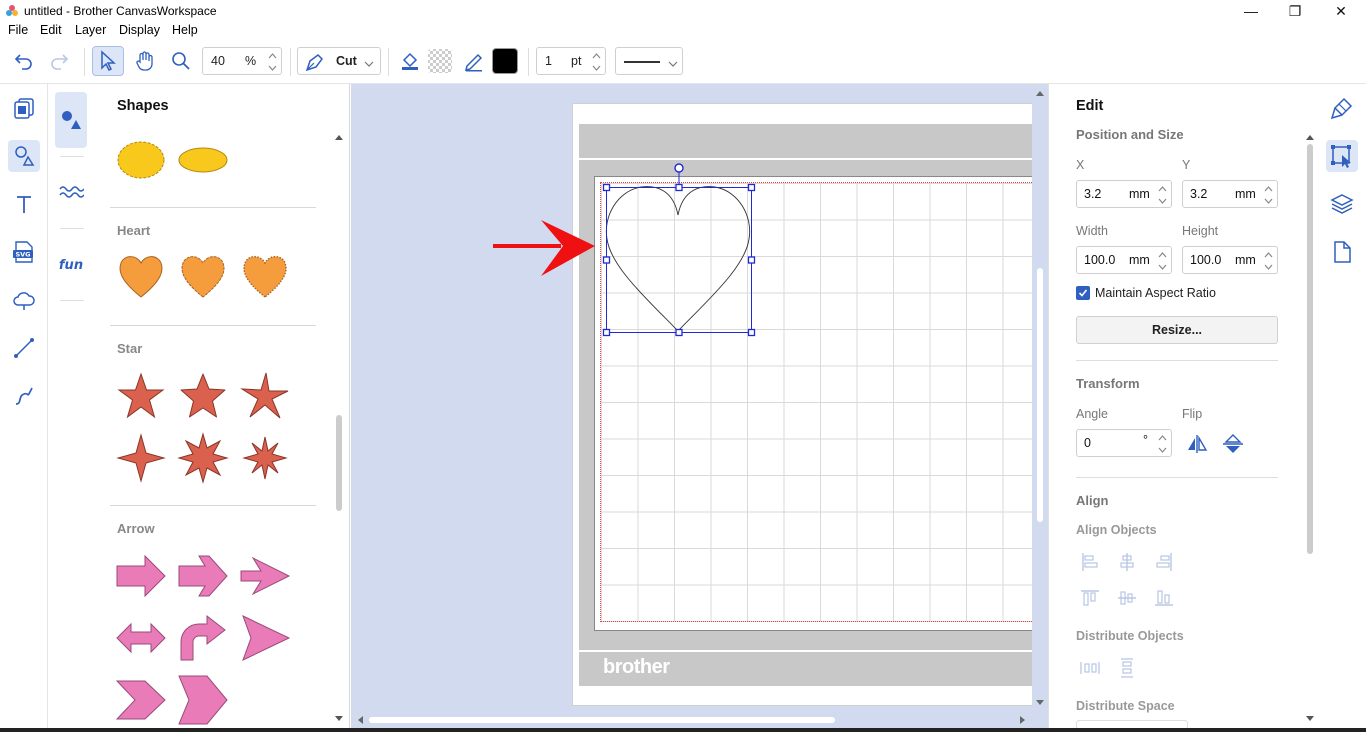 The width and height of the screenshot is (1366, 732). What do you see at coordinates (1268, 189) in the screenshot?
I see `y-up-icon` at bounding box center [1268, 189].